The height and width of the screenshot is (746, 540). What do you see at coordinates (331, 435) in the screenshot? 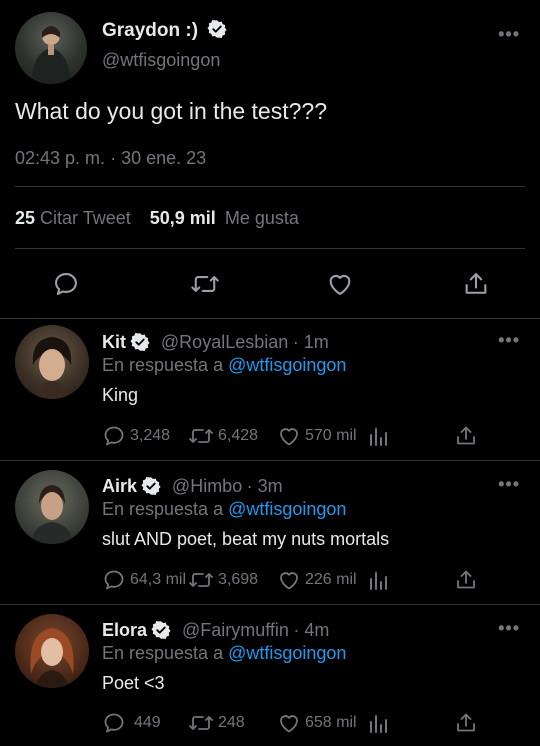
I see `like-count: 570 mil` at bounding box center [331, 435].